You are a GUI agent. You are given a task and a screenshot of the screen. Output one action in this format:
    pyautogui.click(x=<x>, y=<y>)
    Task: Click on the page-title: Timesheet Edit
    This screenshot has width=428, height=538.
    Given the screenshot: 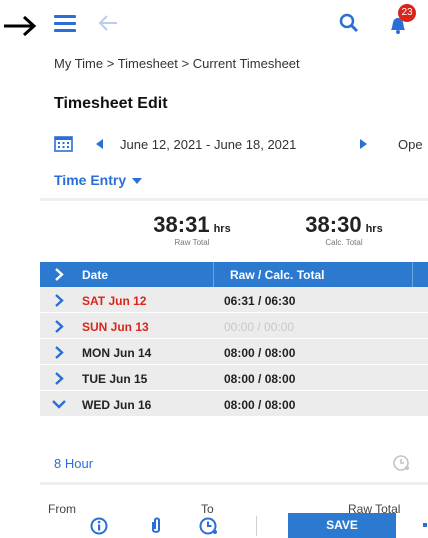 What is the action you would take?
    pyautogui.click(x=111, y=103)
    